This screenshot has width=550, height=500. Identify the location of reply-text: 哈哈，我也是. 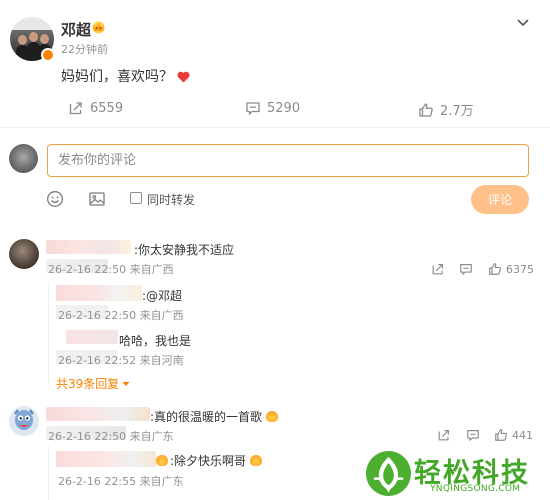
(155, 341).